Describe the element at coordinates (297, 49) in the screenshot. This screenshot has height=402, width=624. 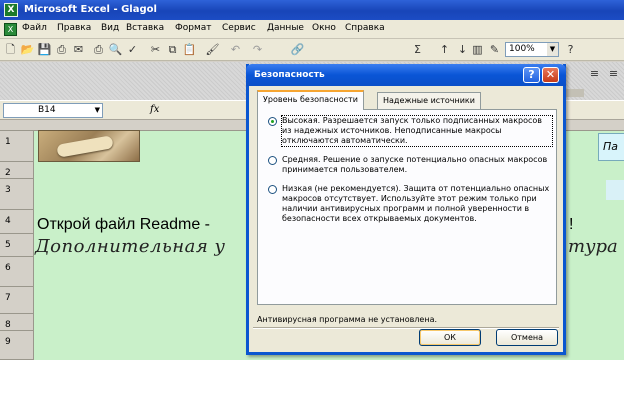
I see `hyperlink-icon: 🔗` at that location.